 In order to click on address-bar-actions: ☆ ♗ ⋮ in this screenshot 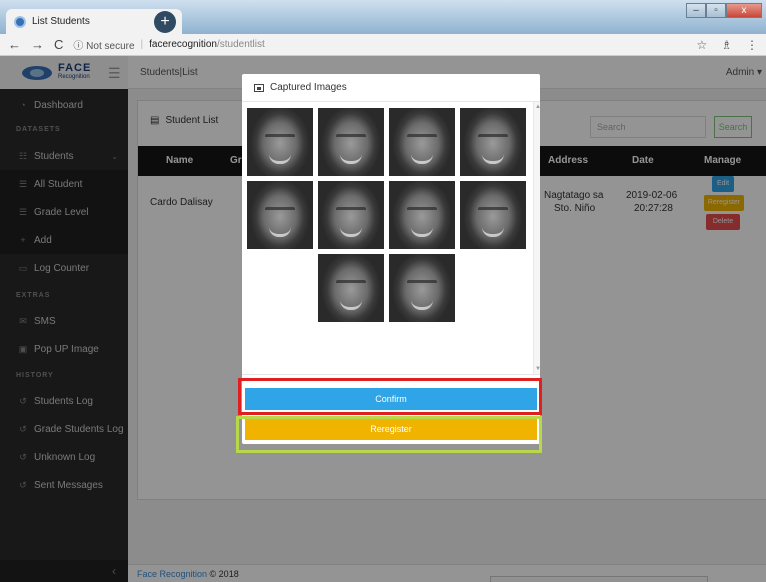, I will do `click(727, 45)`.